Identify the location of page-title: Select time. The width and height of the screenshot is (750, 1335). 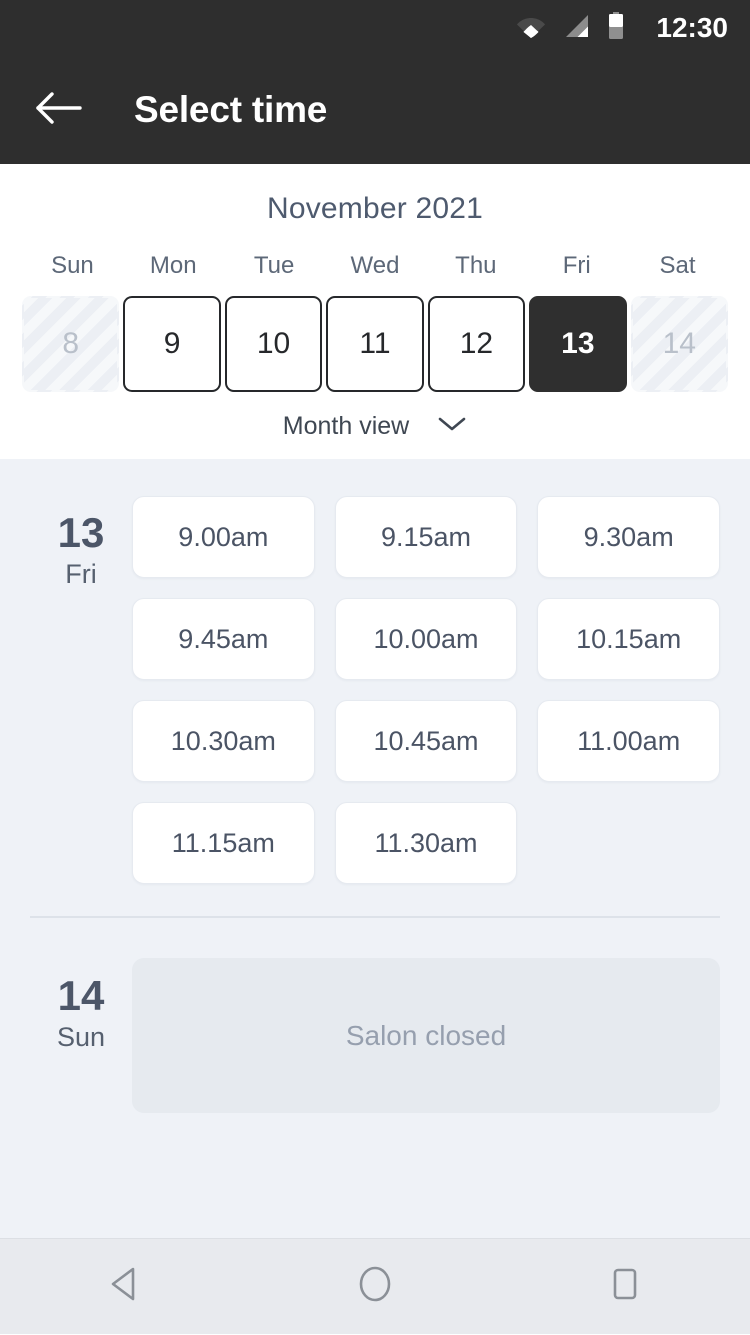
(231, 109).